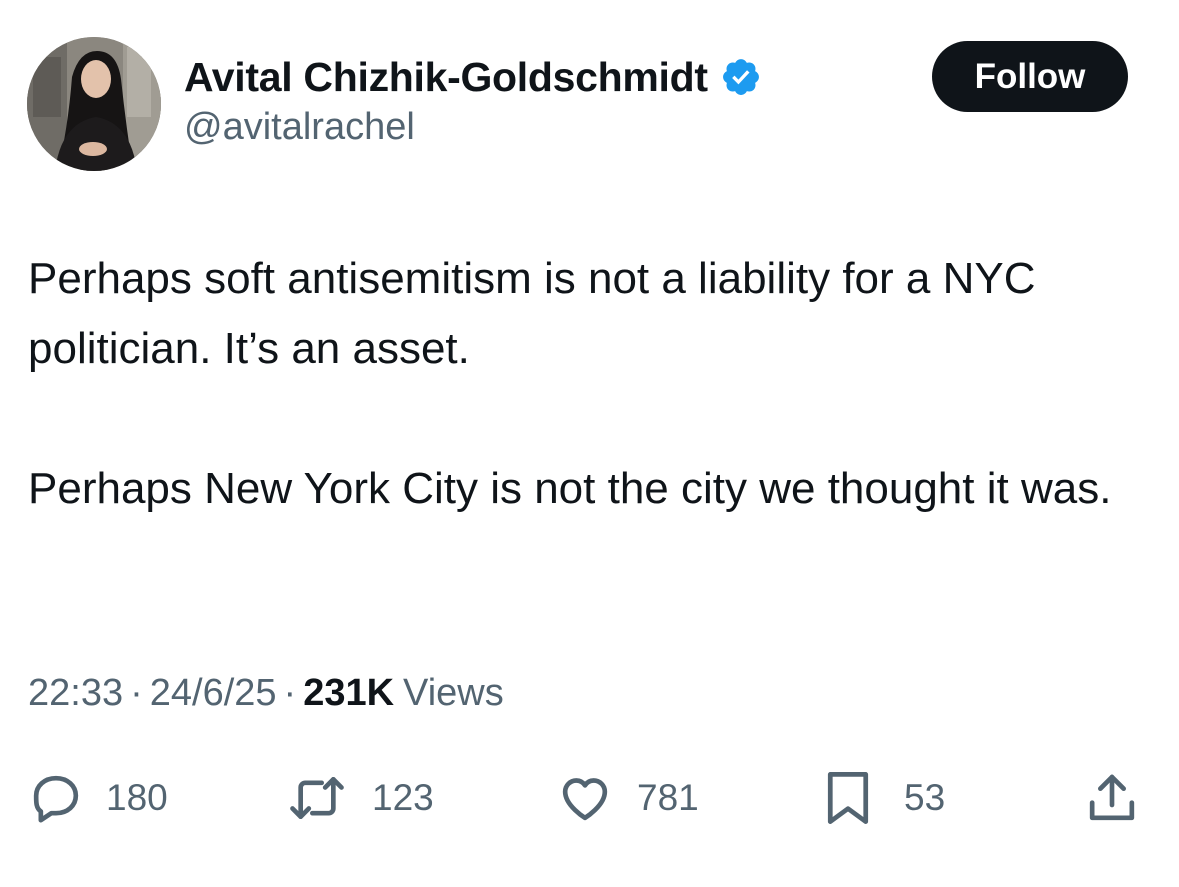 The height and width of the screenshot is (887, 1179). Describe the element at coordinates (627, 798) in the screenshot. I see `like-button: 781` at that location.